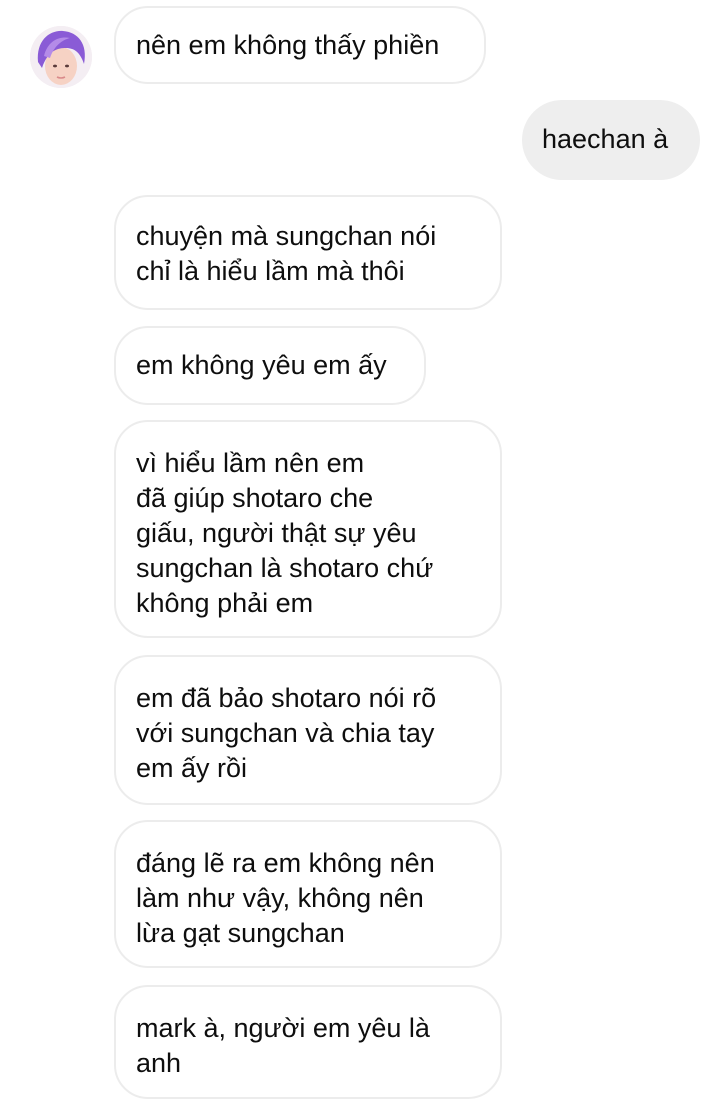 This screenshot has height=1107, width=719. I want to click on avatar-photo-icon, so click(61, 57).